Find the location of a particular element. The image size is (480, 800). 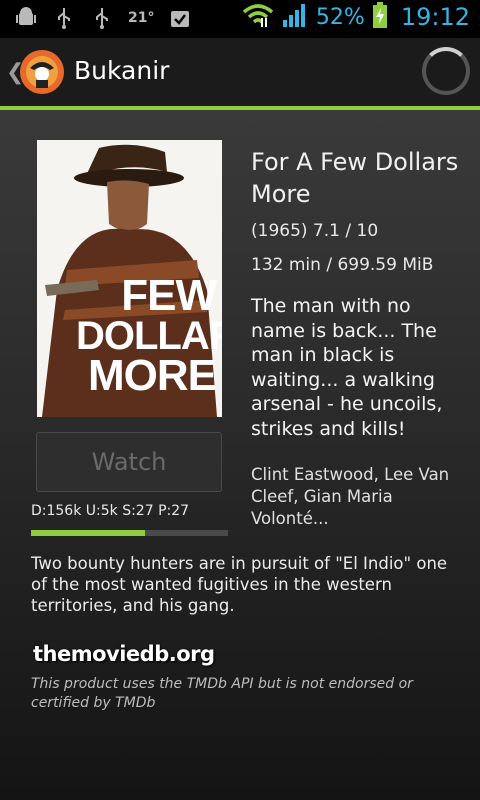

app-title: Bukanir is located at coordinates (122, 70).